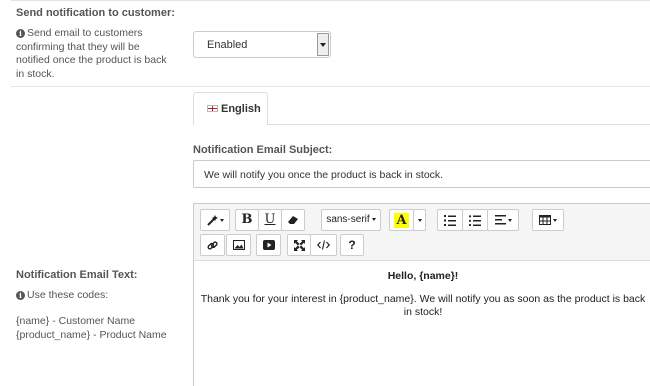  I want to click on bold-button: B, so click(247, 220).